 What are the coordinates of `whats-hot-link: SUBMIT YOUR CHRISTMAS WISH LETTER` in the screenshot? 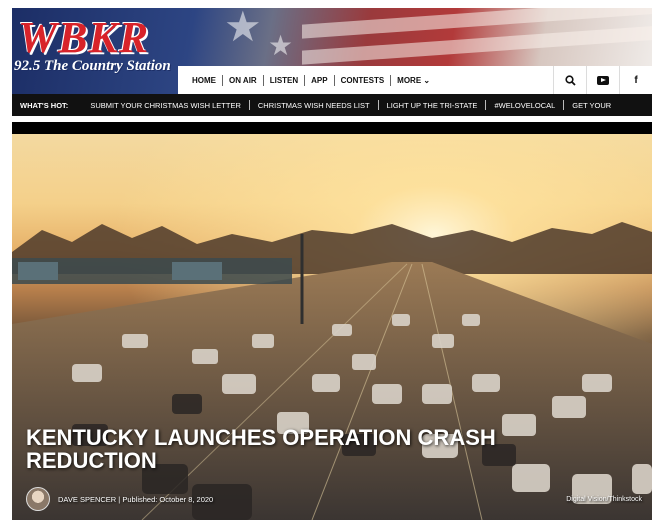 It's located at (165, 105).